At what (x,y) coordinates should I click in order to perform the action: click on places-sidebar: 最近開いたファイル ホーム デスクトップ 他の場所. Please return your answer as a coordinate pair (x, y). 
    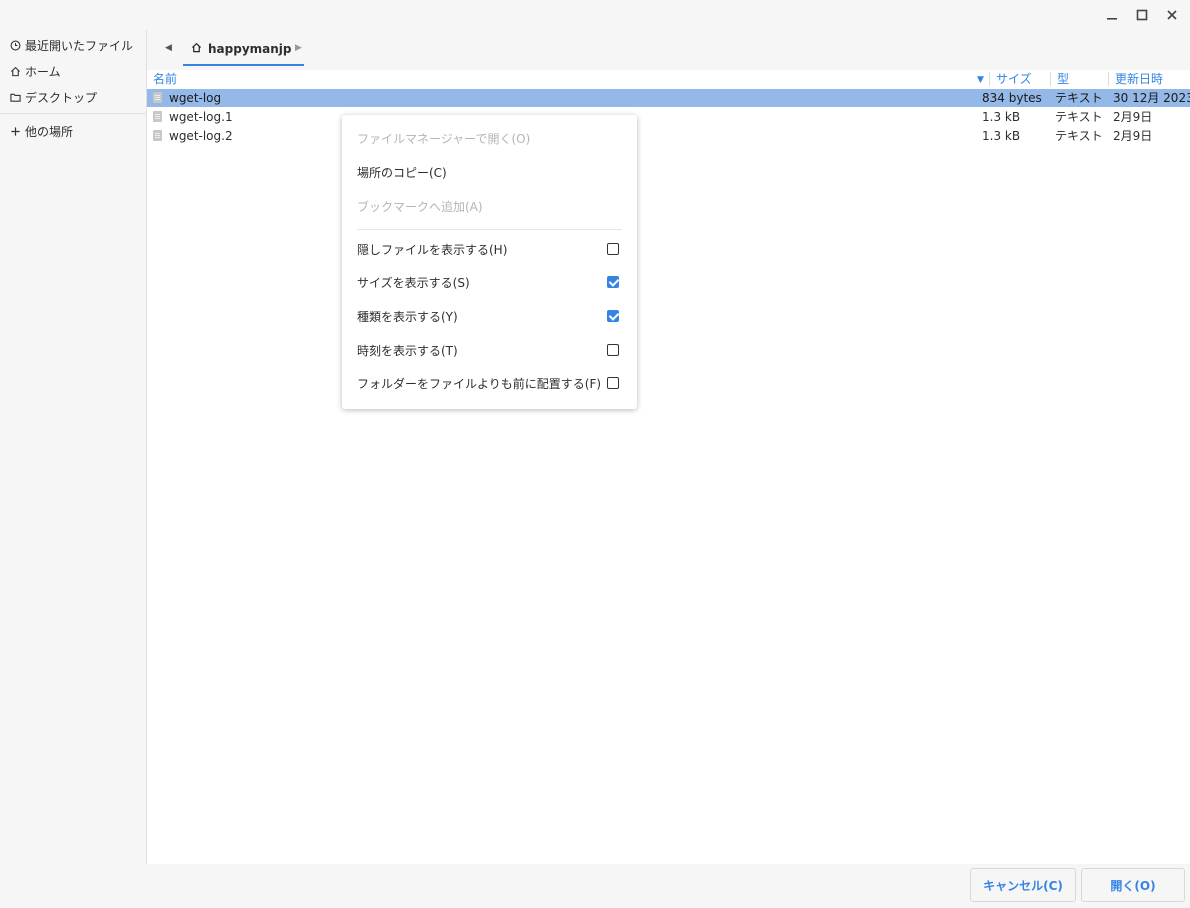
    Looking at the image, I should click on (73, 447).